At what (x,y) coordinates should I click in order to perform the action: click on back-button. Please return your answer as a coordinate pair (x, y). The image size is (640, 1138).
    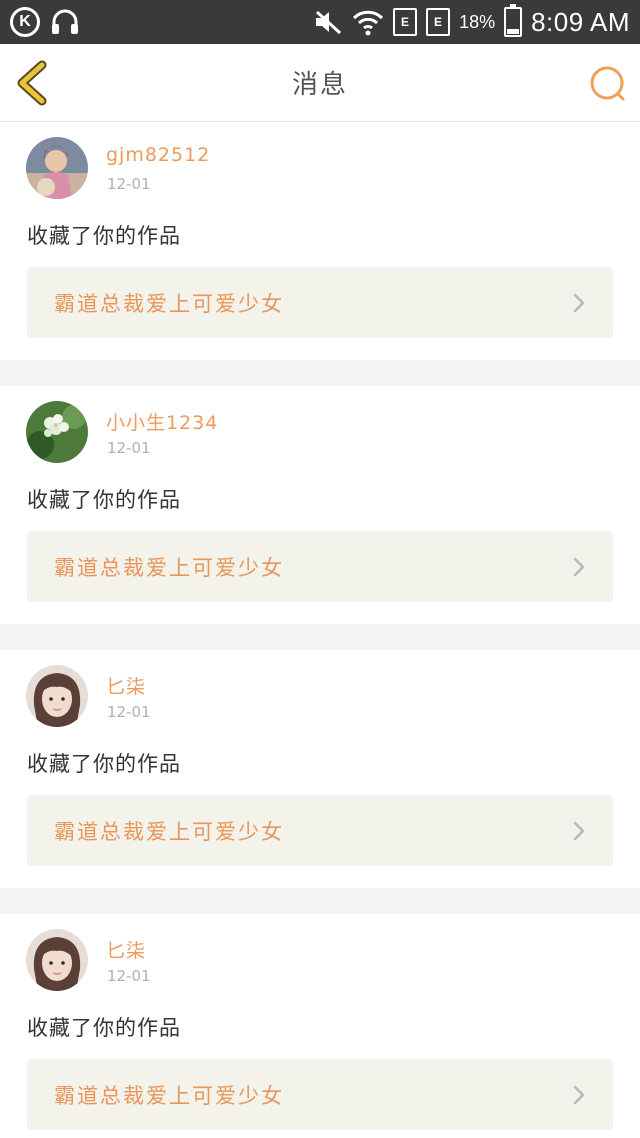
    Looking at the image, I should click on (34, 83).